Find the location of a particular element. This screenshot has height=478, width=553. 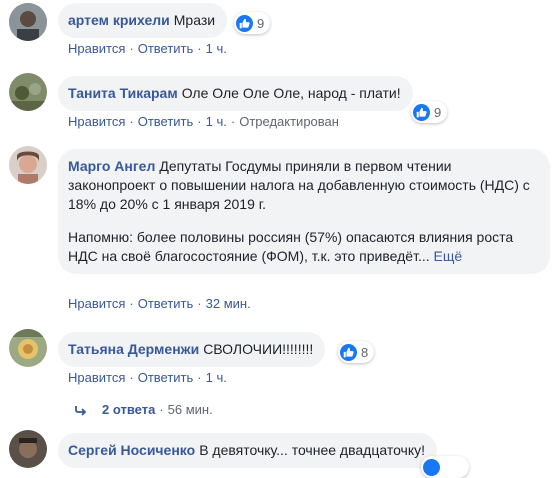

comment-bubble: Татьяна Дерменжи СВОЛОЧИИ!!!!!!!! is located at coordinates (192, 349).